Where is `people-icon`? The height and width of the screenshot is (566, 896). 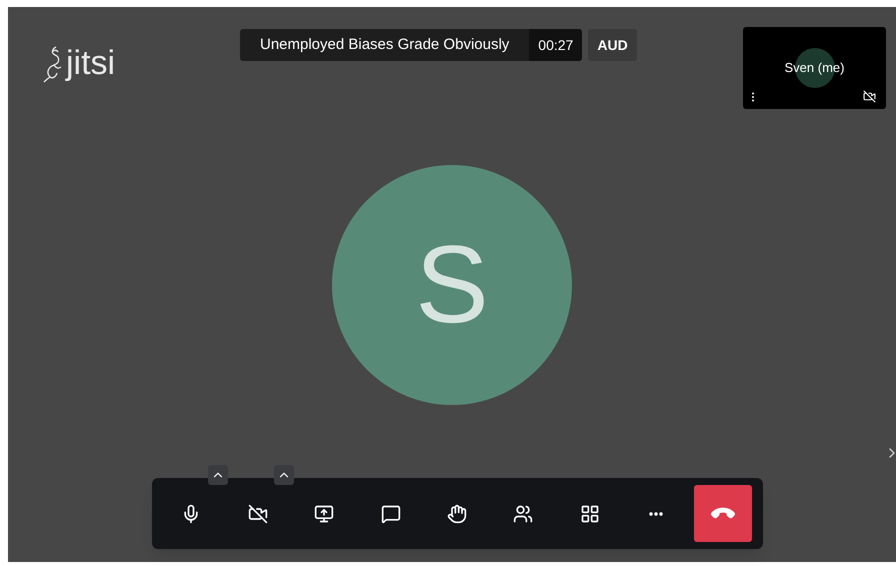 people-icon is located at coordinates (523, 514).